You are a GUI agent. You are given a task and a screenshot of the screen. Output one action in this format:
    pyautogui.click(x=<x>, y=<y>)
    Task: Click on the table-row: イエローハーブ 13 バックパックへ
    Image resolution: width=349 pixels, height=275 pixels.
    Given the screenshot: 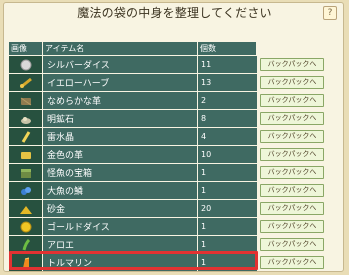 What is the action you would take?
    pyautogui.click(x=174, y=82)
    